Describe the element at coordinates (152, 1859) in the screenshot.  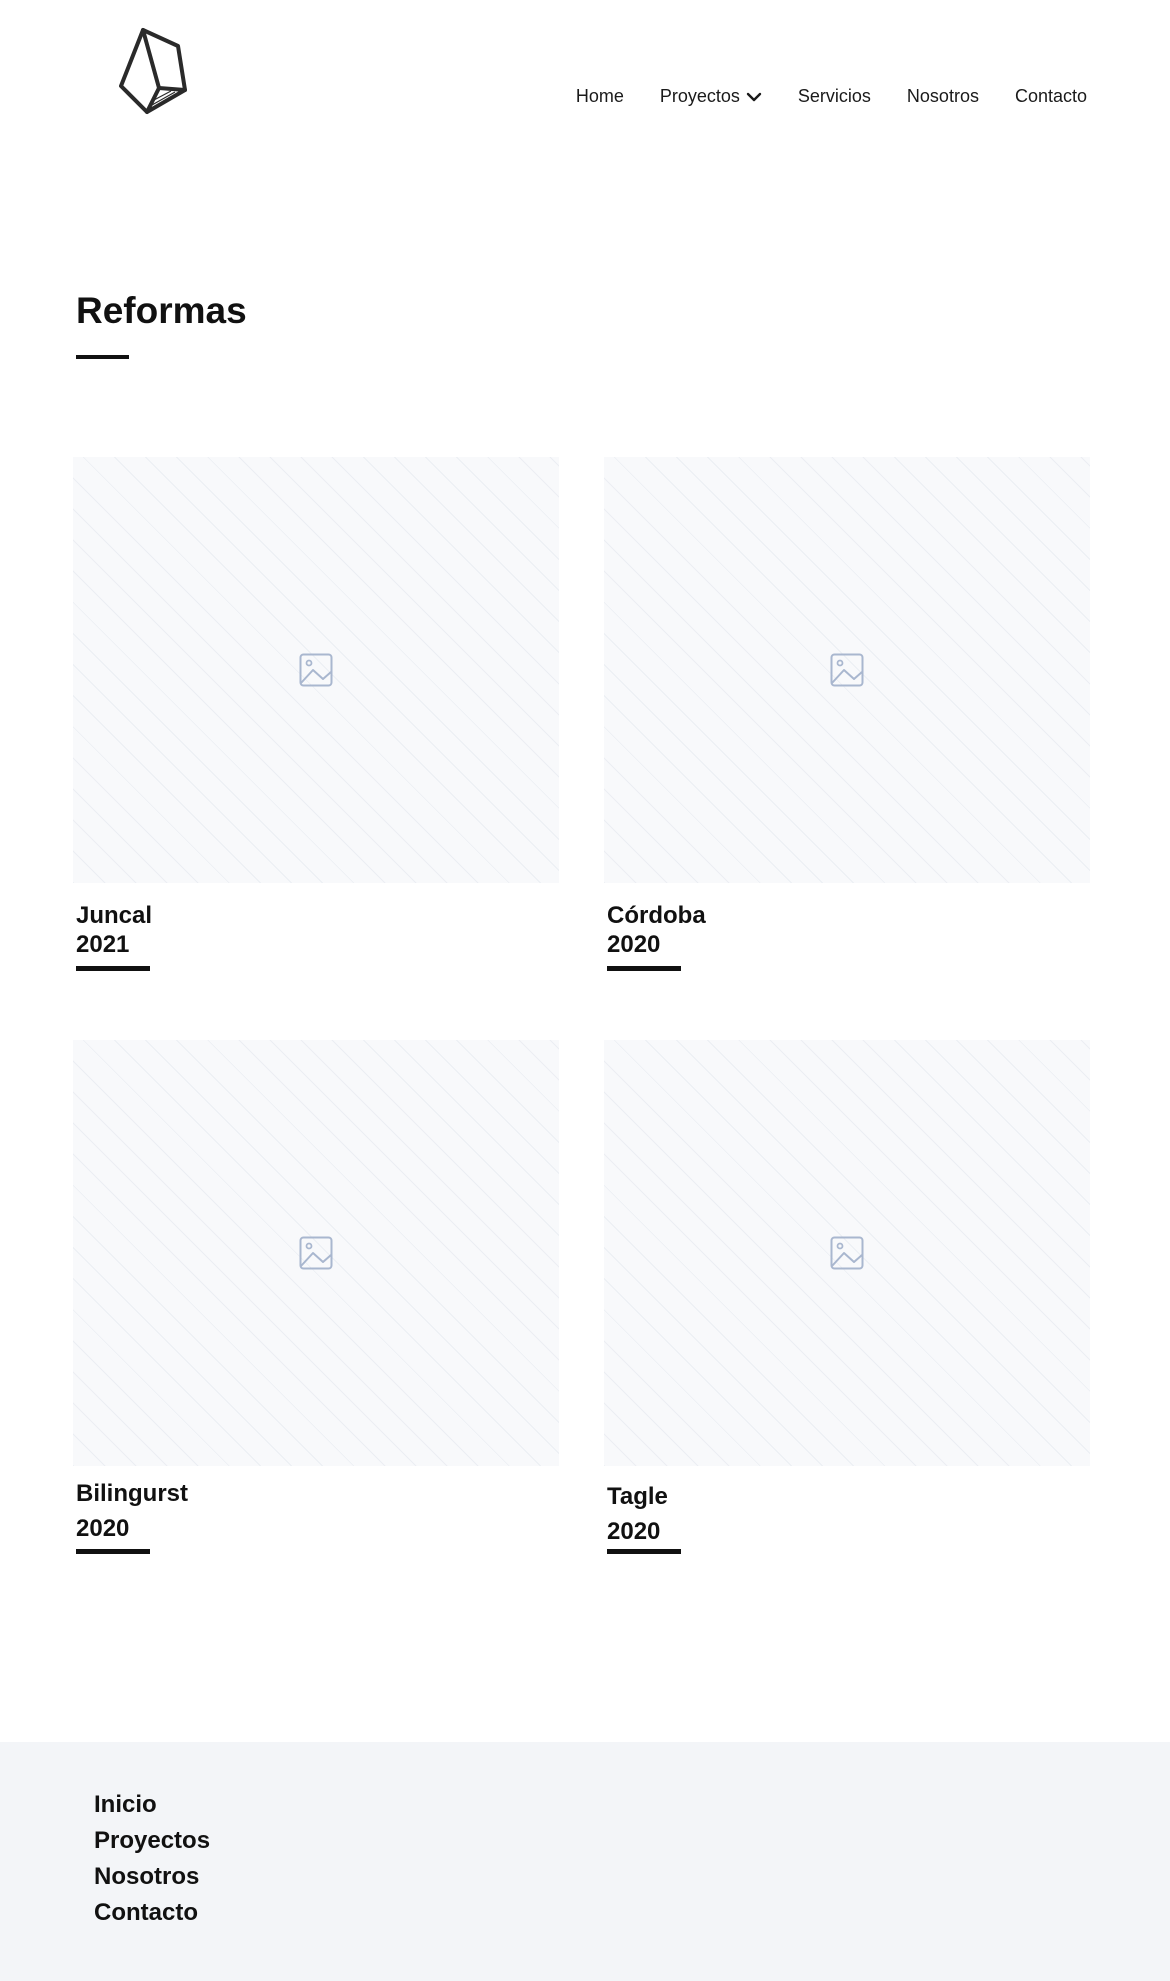
I see `footer-nav: Inicio Proyectos Nosotros Contacto` at that location.